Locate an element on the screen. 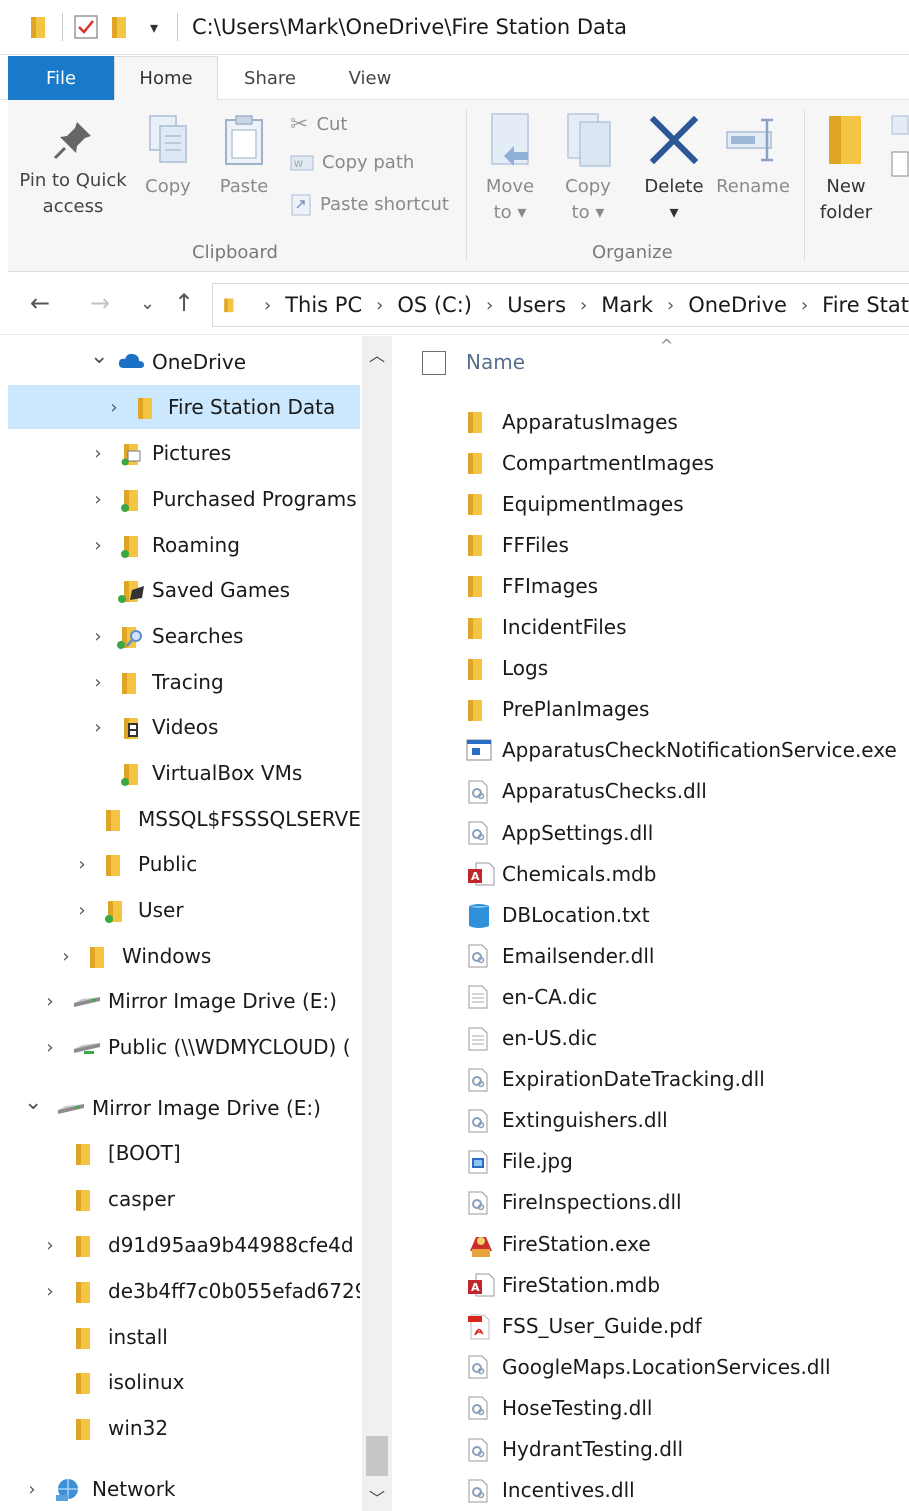 Image resolution: width=909 pixels, height=1511 pixels. copy-button: Copy is located at coordinates (168, 156).